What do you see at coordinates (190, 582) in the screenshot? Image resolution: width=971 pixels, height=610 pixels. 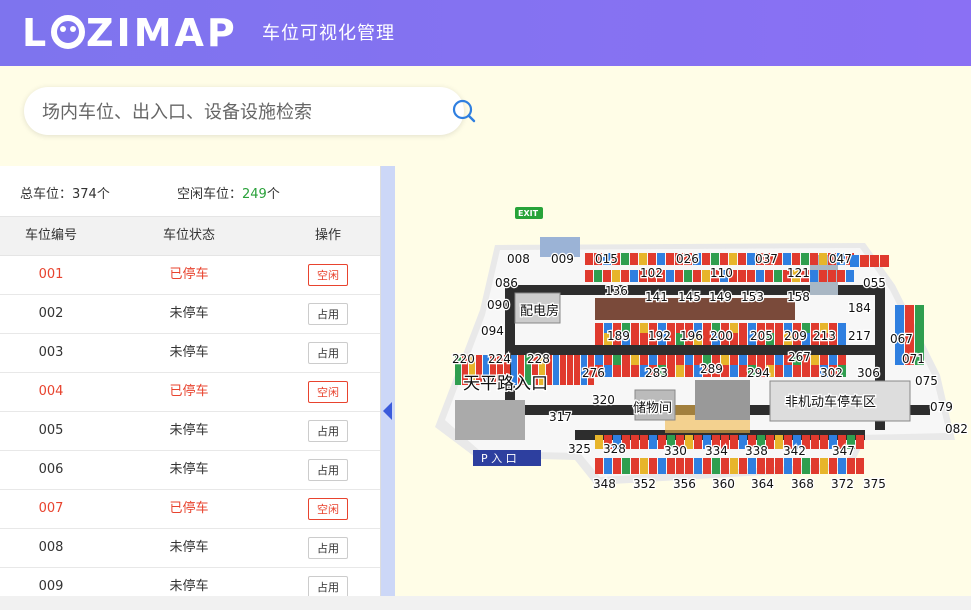 I see `table-row: 009 未停车 占用` at bounding box center [190, 582].